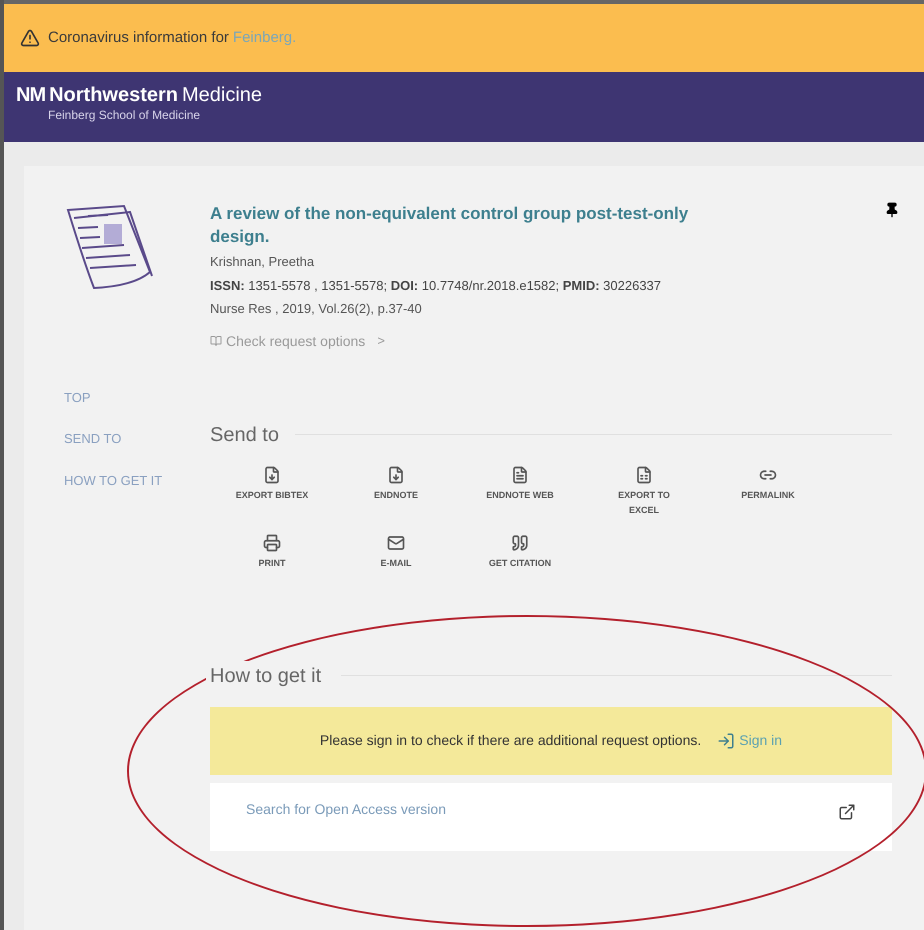 The height and width of the screenshot is (930, 924). I want to click on send-to-action: EXPORT TO EXCEL, so click(644, 492).